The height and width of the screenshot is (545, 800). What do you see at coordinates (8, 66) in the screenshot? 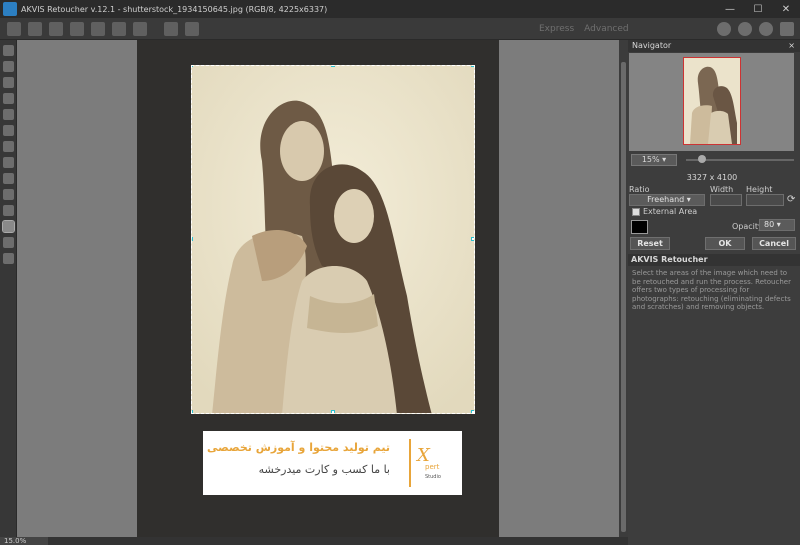
I see `patch-tool-icon` at bounding box center [8, 66].